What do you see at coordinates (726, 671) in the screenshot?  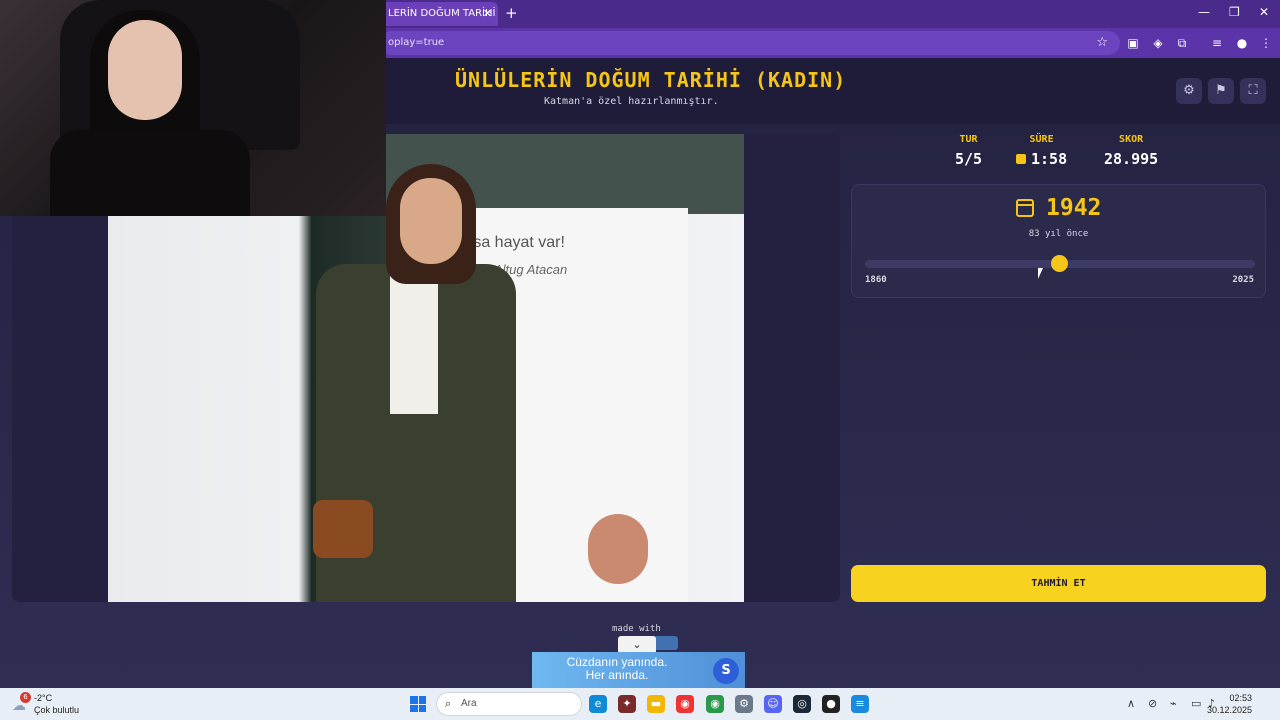 I see `ad-logo: S` at bounding box center [726, 671].